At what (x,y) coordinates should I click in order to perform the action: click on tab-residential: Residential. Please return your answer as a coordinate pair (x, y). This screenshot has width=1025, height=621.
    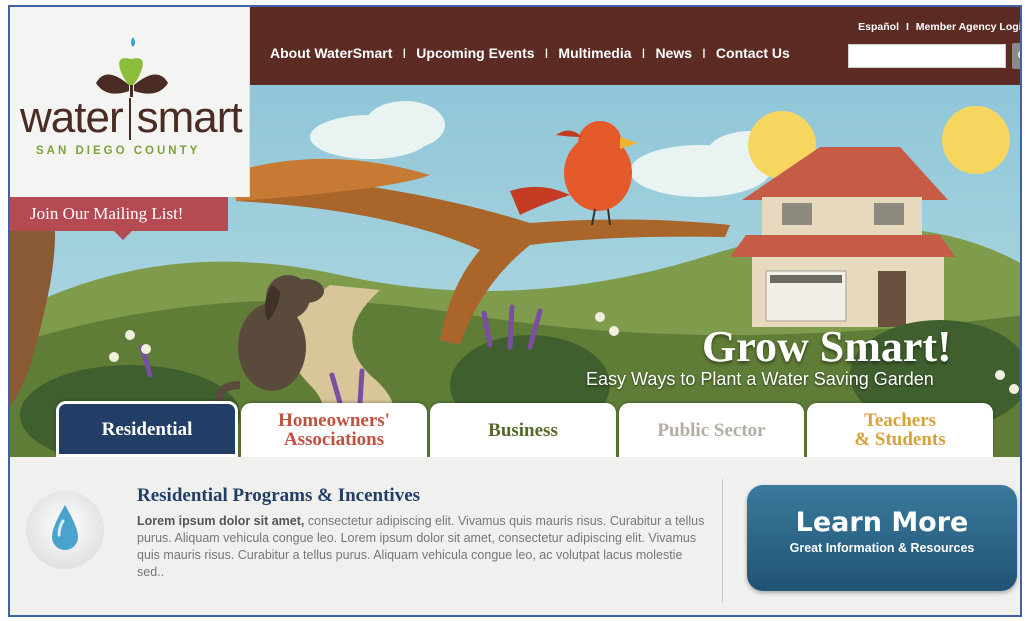
    Looking at the image, I should click on (147, 429).